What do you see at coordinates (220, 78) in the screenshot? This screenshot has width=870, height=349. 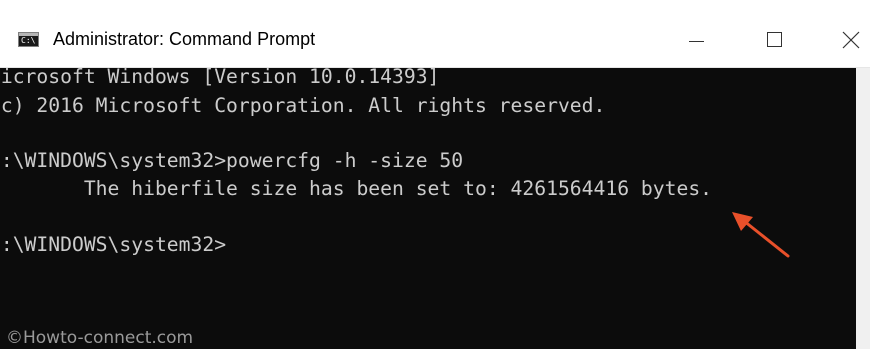 I see `console-line-version: Microsoft Windows [Version 10.0.14393]` at bounding box center [220, 78].